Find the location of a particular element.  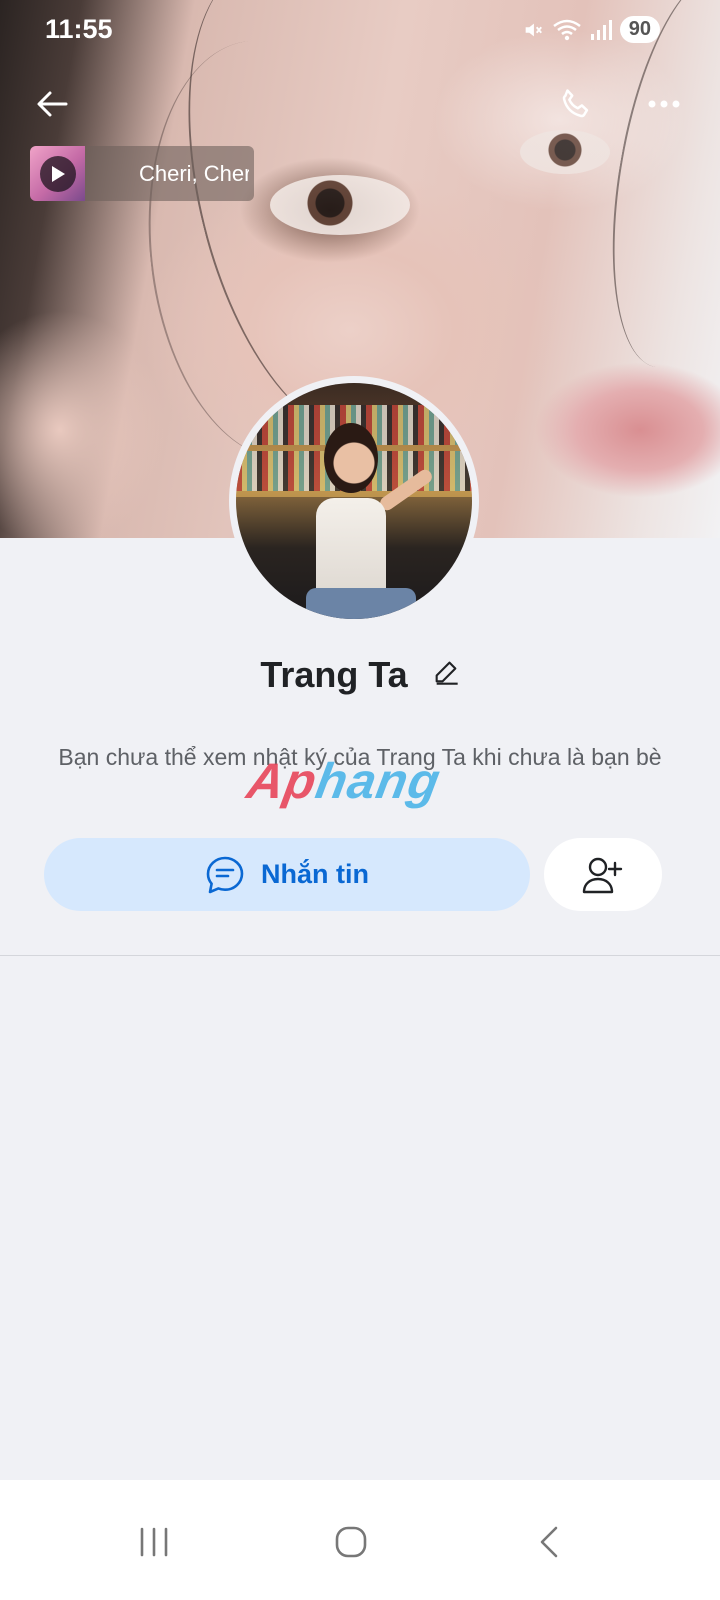

album-thumbnail is located at coordinates (57, 173).